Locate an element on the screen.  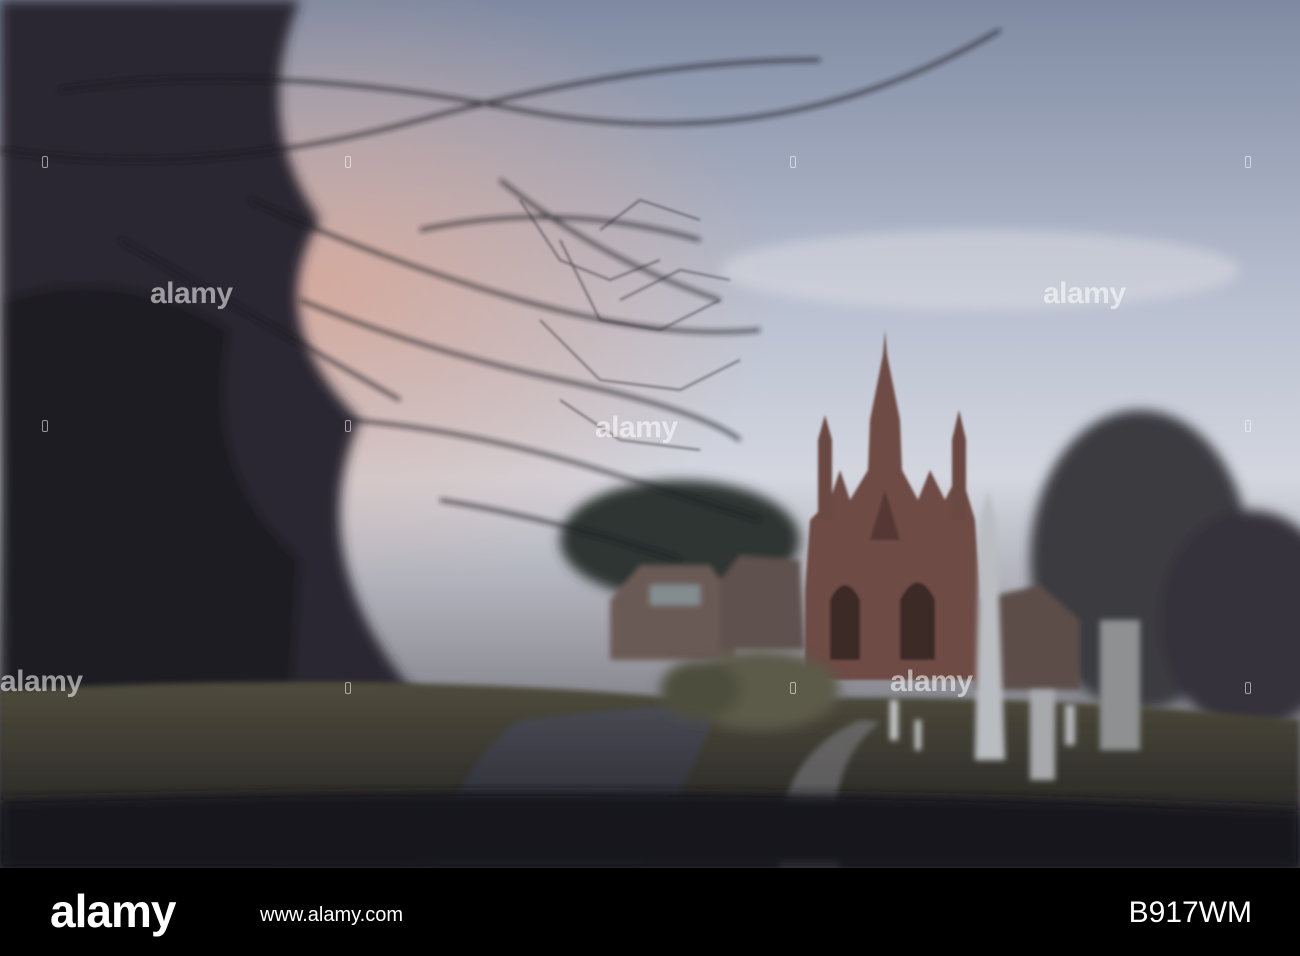
brand-logo: alamy is located at coordinates (113, 911).